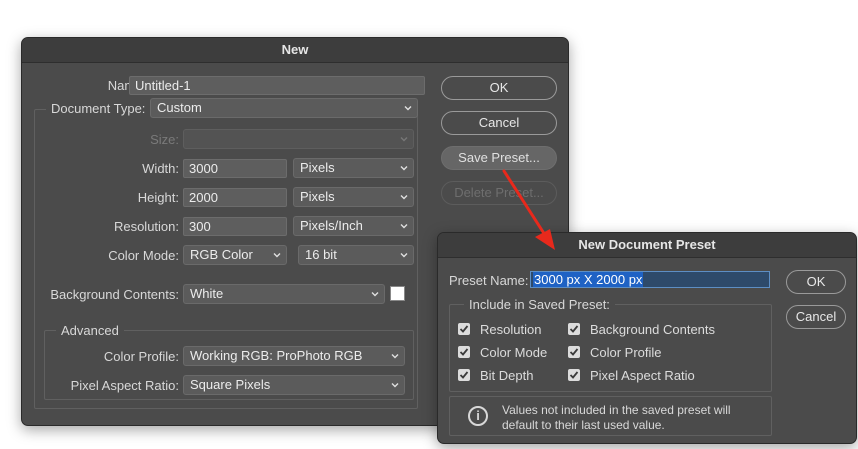 Image resolution: width=858 pixels, height=449 pixels. What do you see at coordinates (143, 255) in the screenshot?
I see `color-mode-label: Color Mode:` at bounding box center [143, 255].